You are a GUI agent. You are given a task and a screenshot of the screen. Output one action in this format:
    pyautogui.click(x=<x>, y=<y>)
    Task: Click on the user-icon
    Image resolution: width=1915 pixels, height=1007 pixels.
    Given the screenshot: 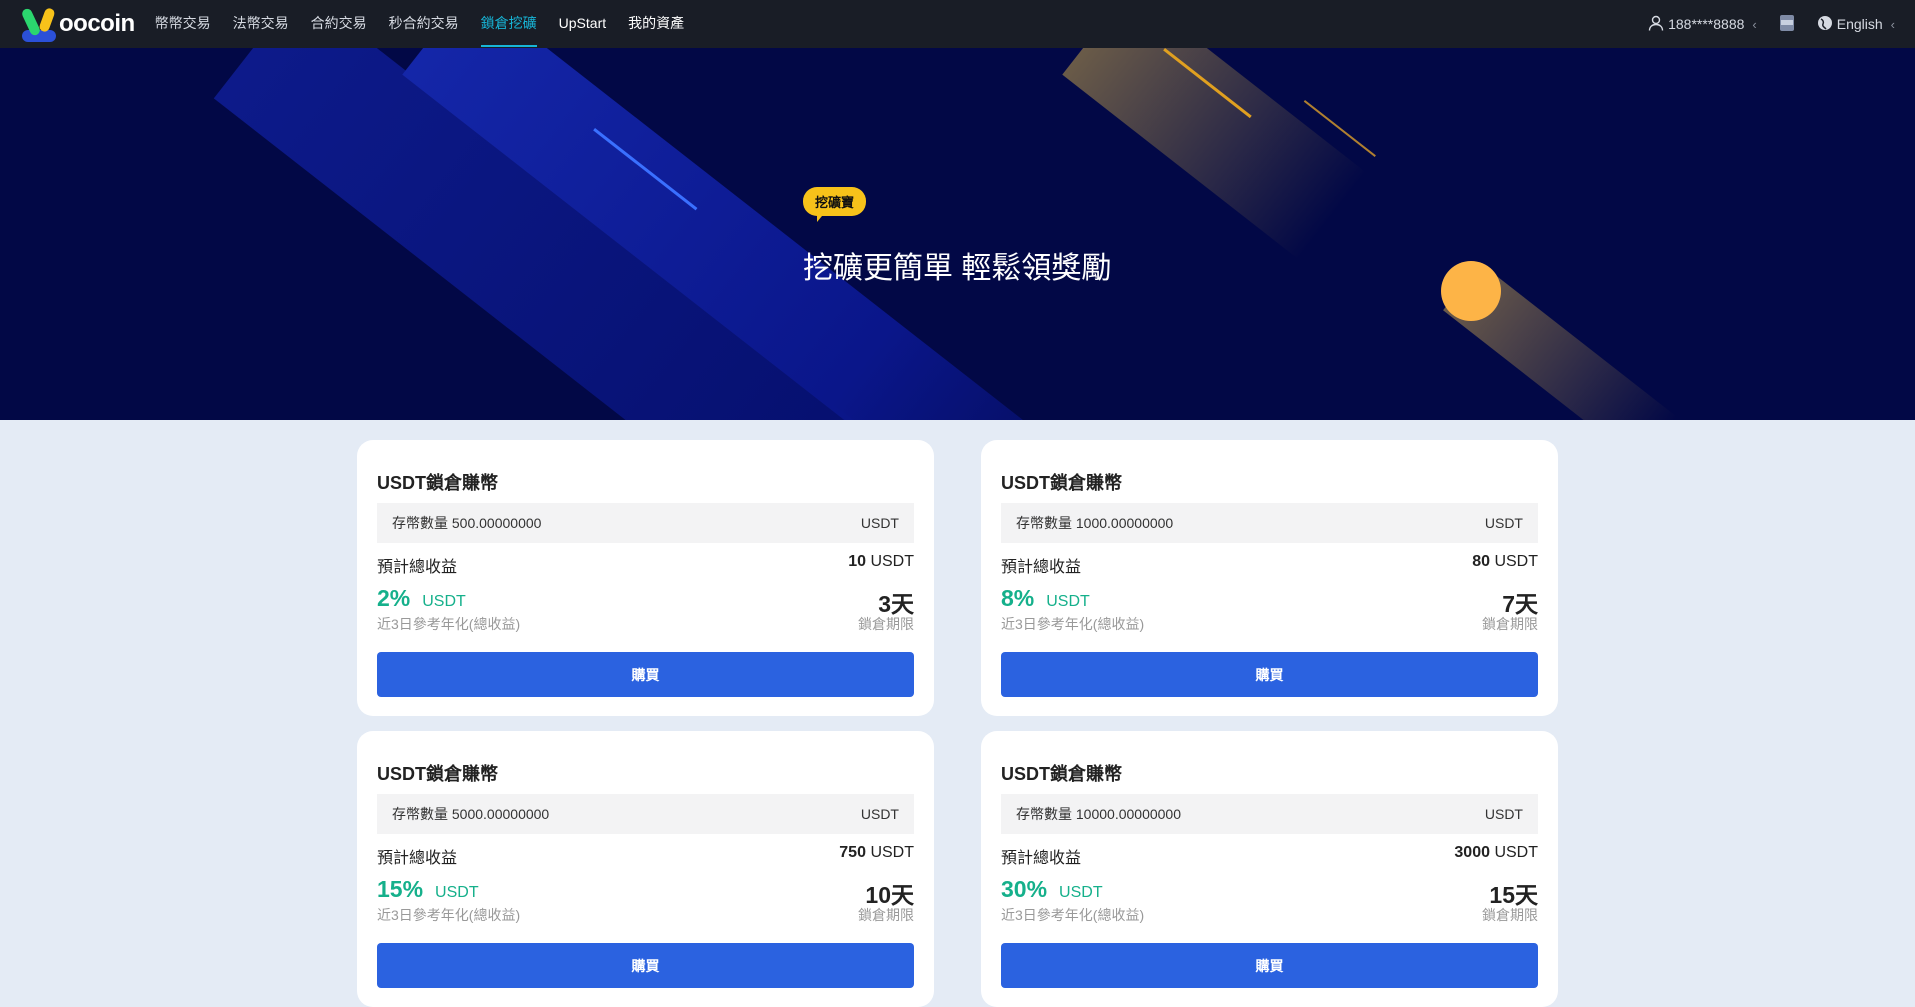 What is the action you would take?
    pyautogui.click(x=1656, y=24)
    